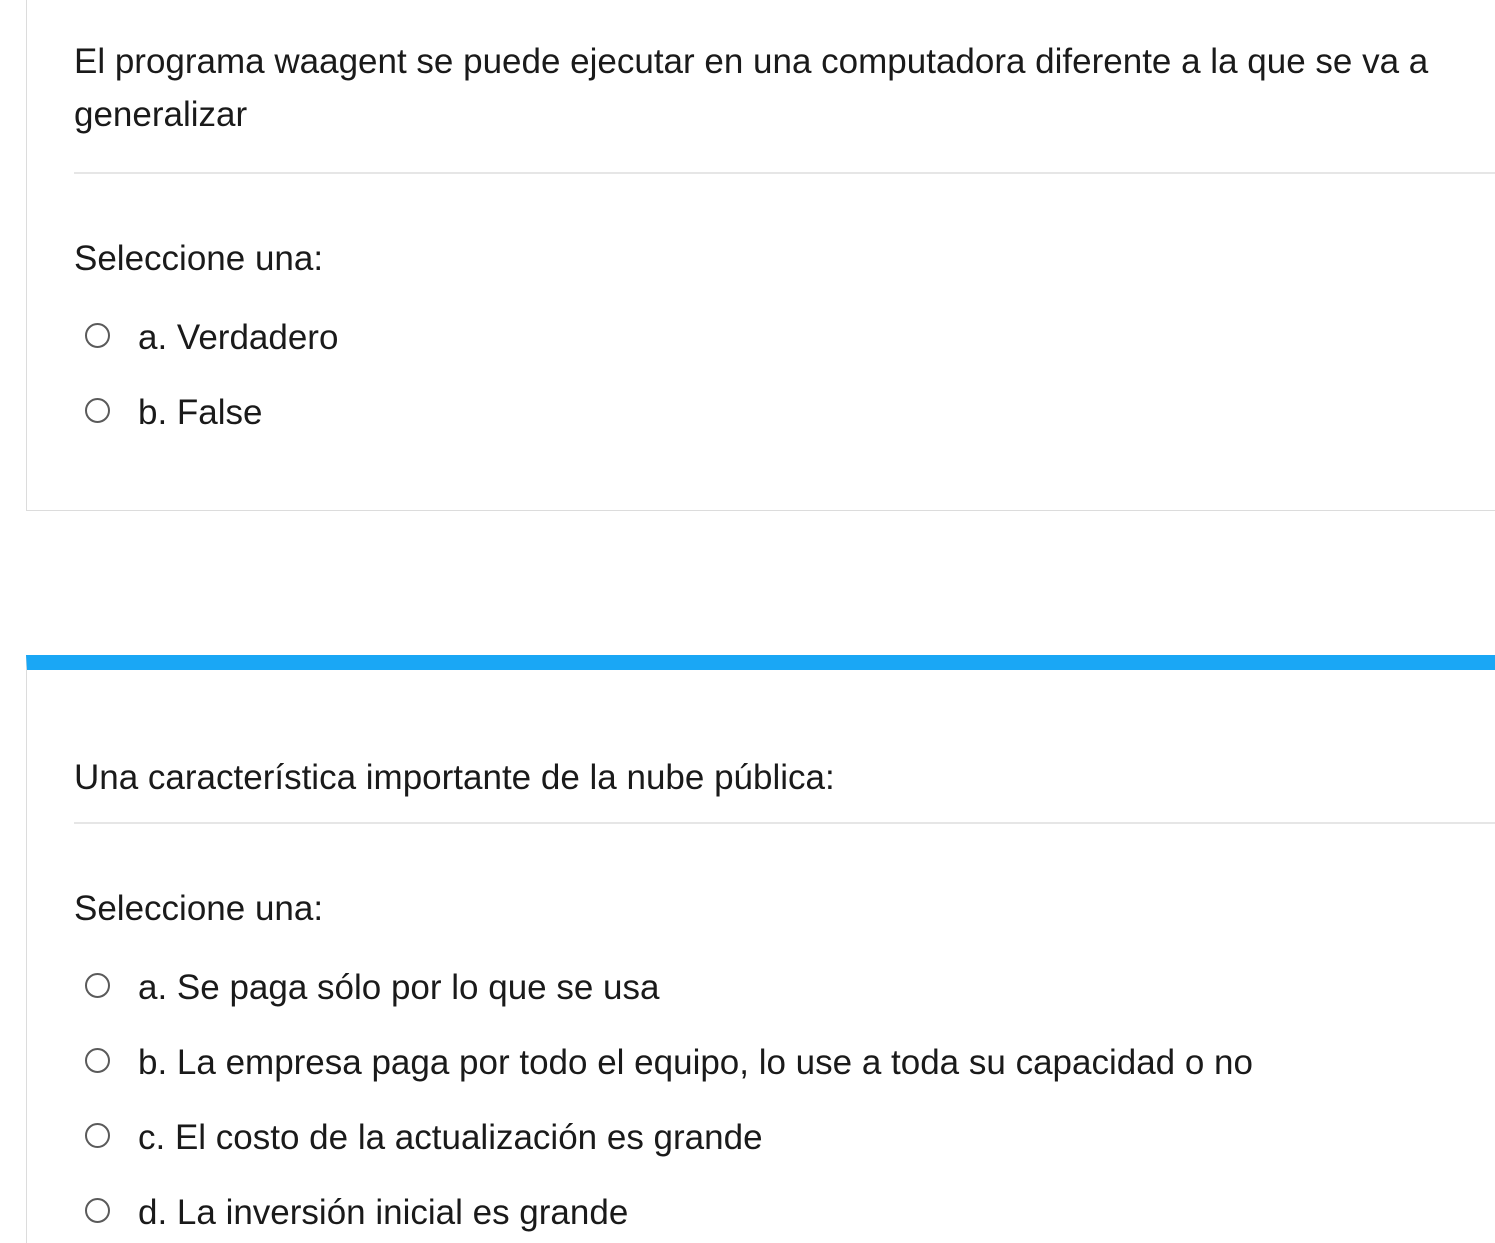  What do you see at coordinates (383, 1213) in the screenshot?
I see `answer-label: d. La inversión inicial es grande` at bounding box center [383, 1213].